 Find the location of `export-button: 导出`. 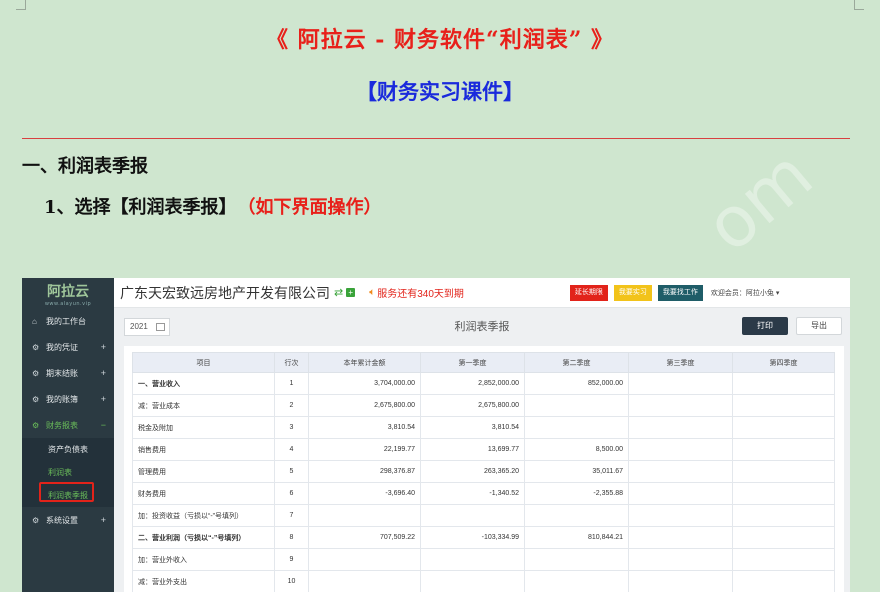

export-button: 导出 is located at coordinates (819, 326).